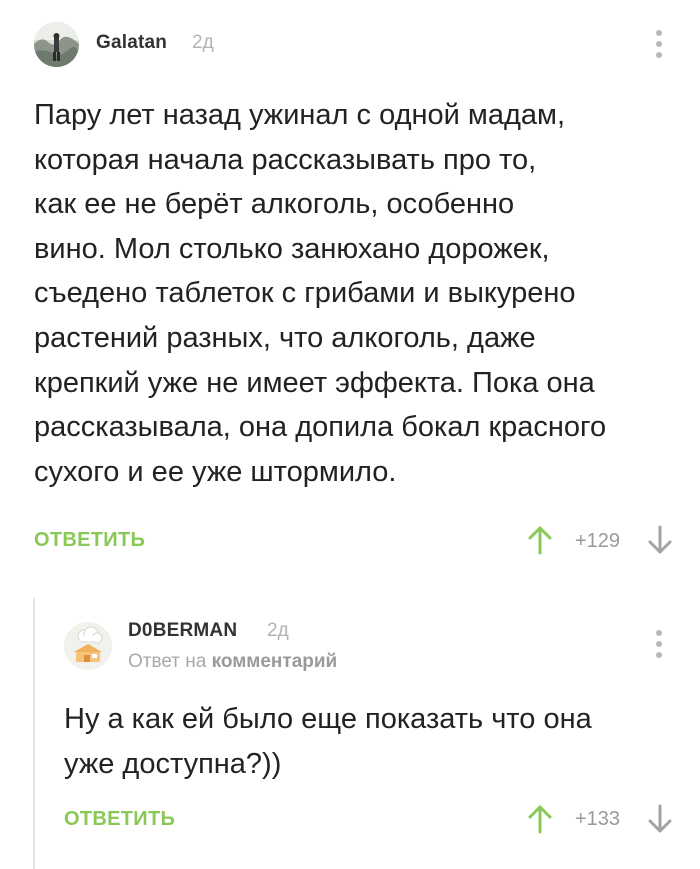 Image resolution: width=700 pixels, height=869 pixels. I want to click on reply-to-prefix: Ответ на, so click(167, 661).